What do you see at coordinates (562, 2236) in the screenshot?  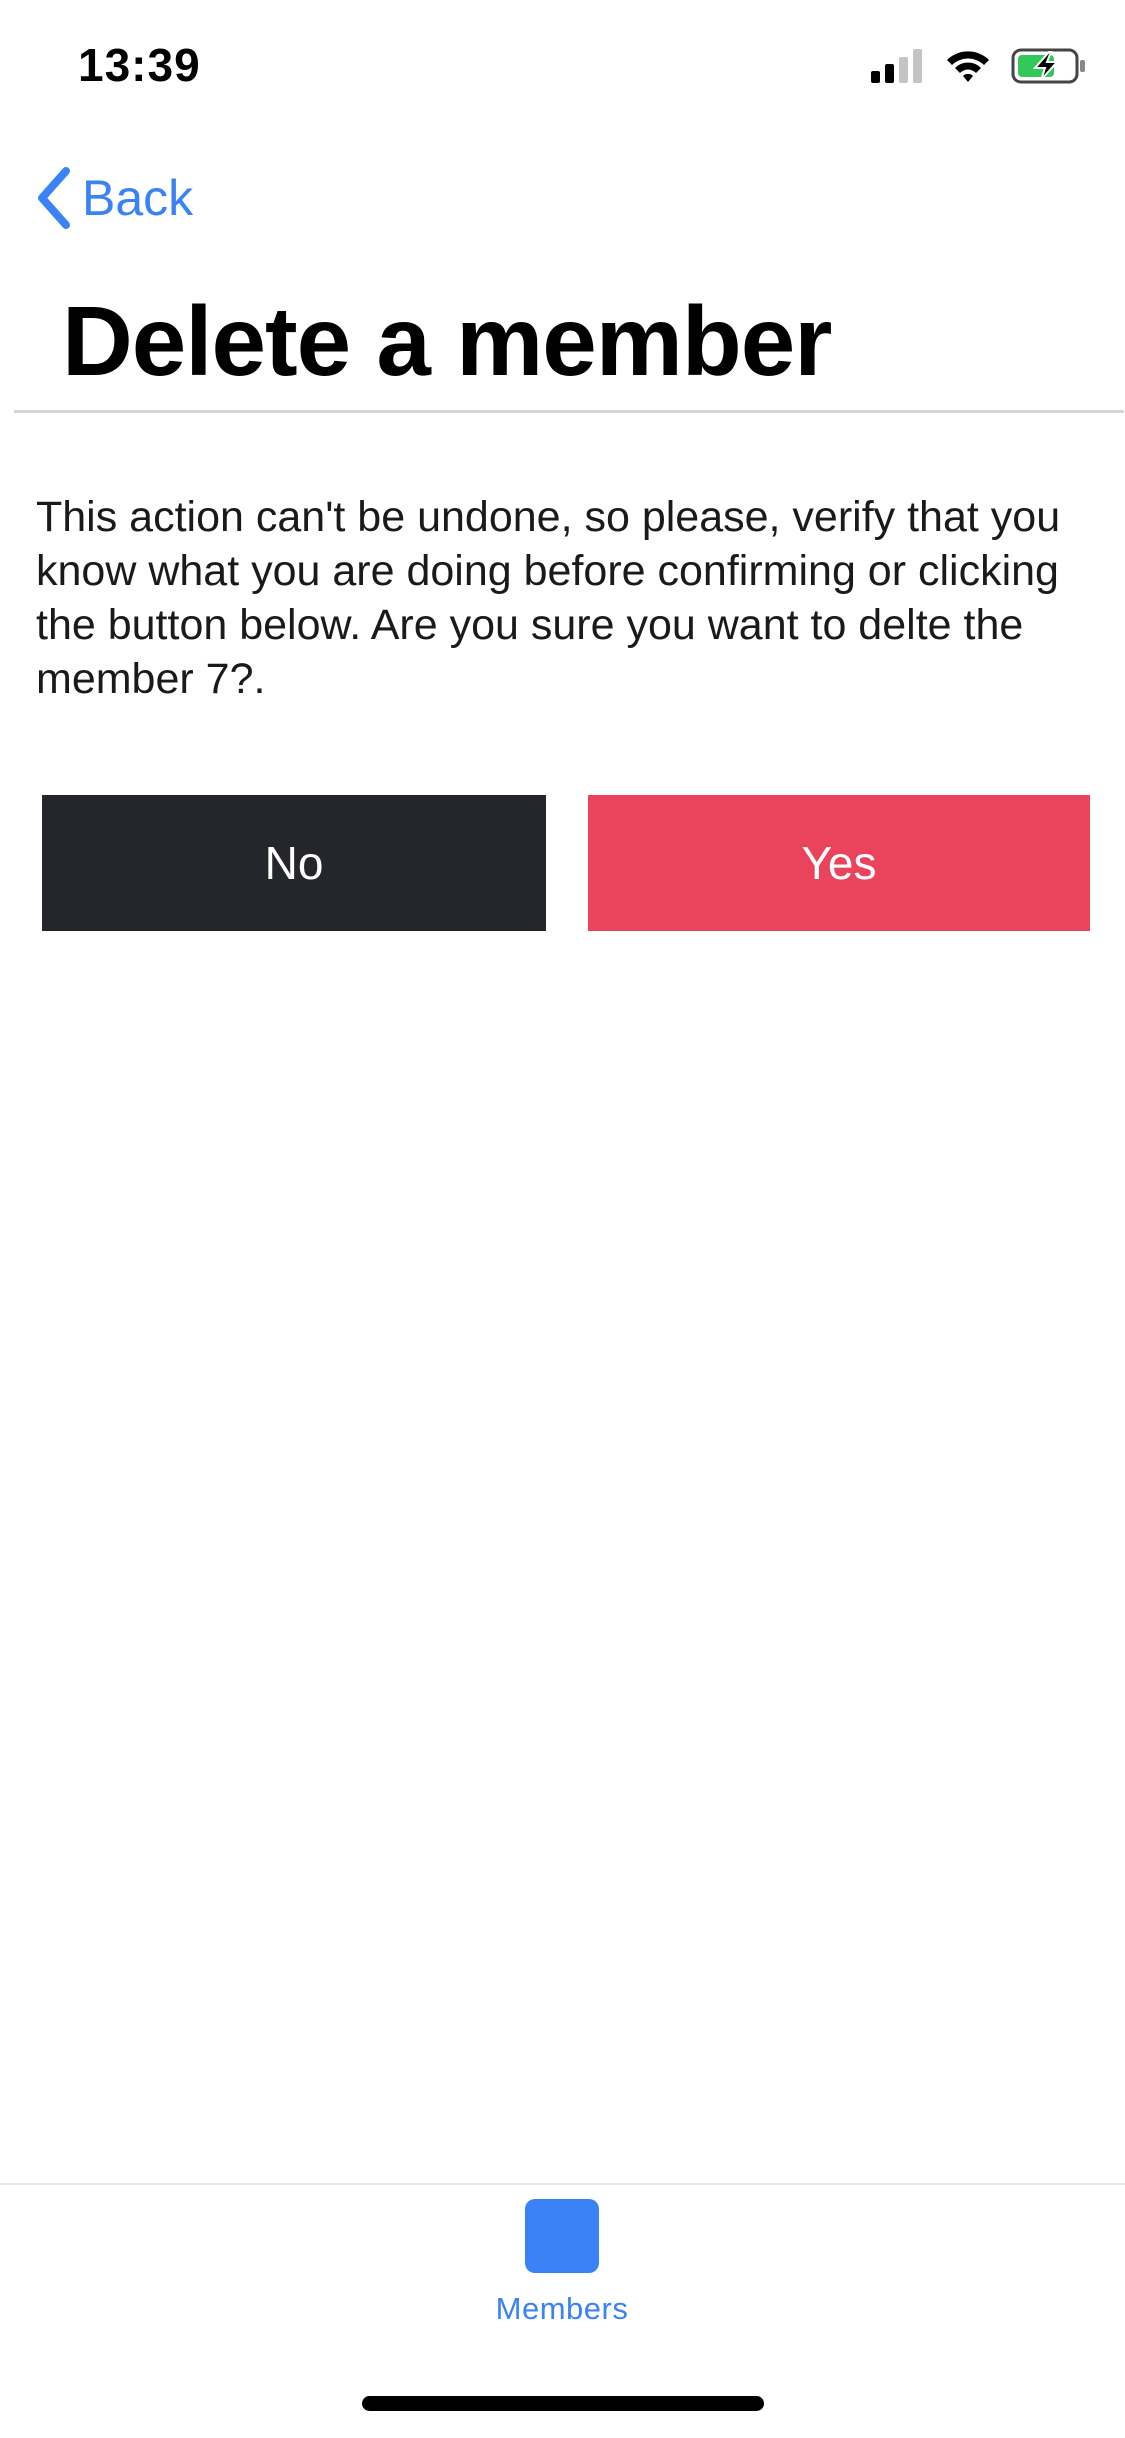 I see `members-tab-icon` at bounding box center [562, 2236].